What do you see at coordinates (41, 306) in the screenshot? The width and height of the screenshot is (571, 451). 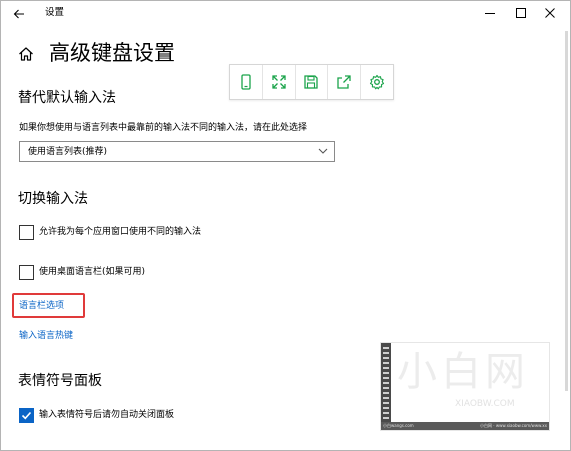 I see `language-bar-options-link: 语言栏选项` at bounding box center [41, 306].